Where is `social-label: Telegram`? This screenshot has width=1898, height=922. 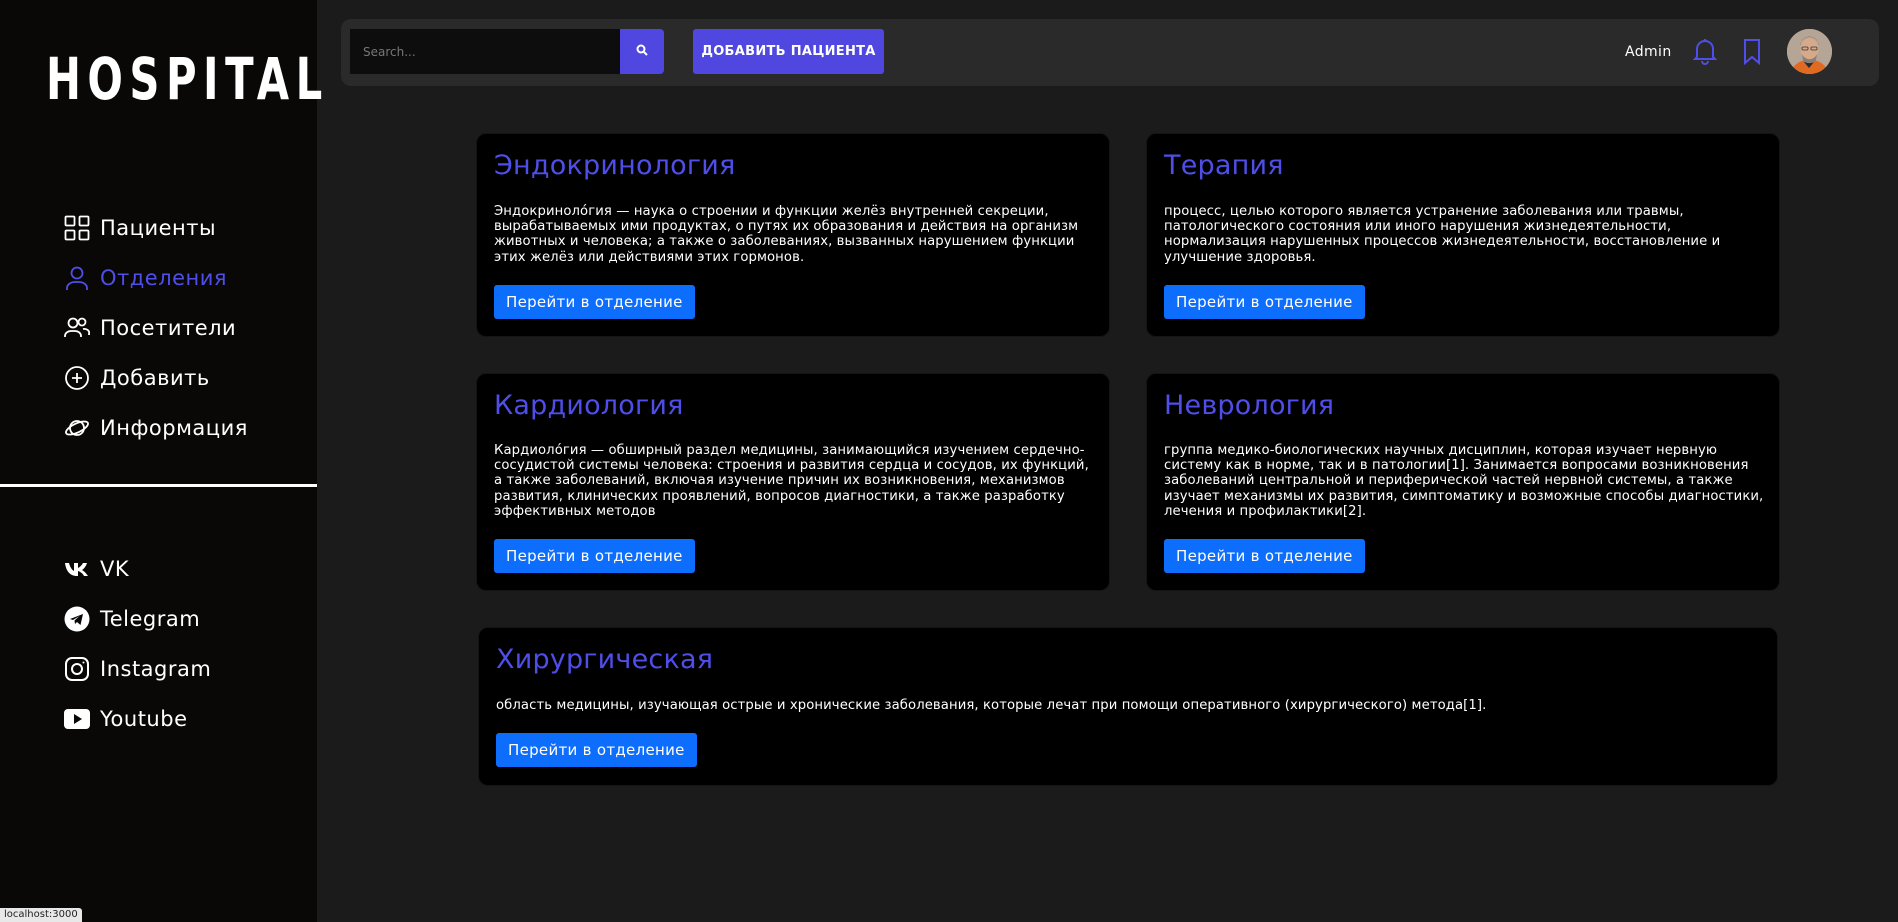
social-label: Telegram is located at coordinates (150, 619).